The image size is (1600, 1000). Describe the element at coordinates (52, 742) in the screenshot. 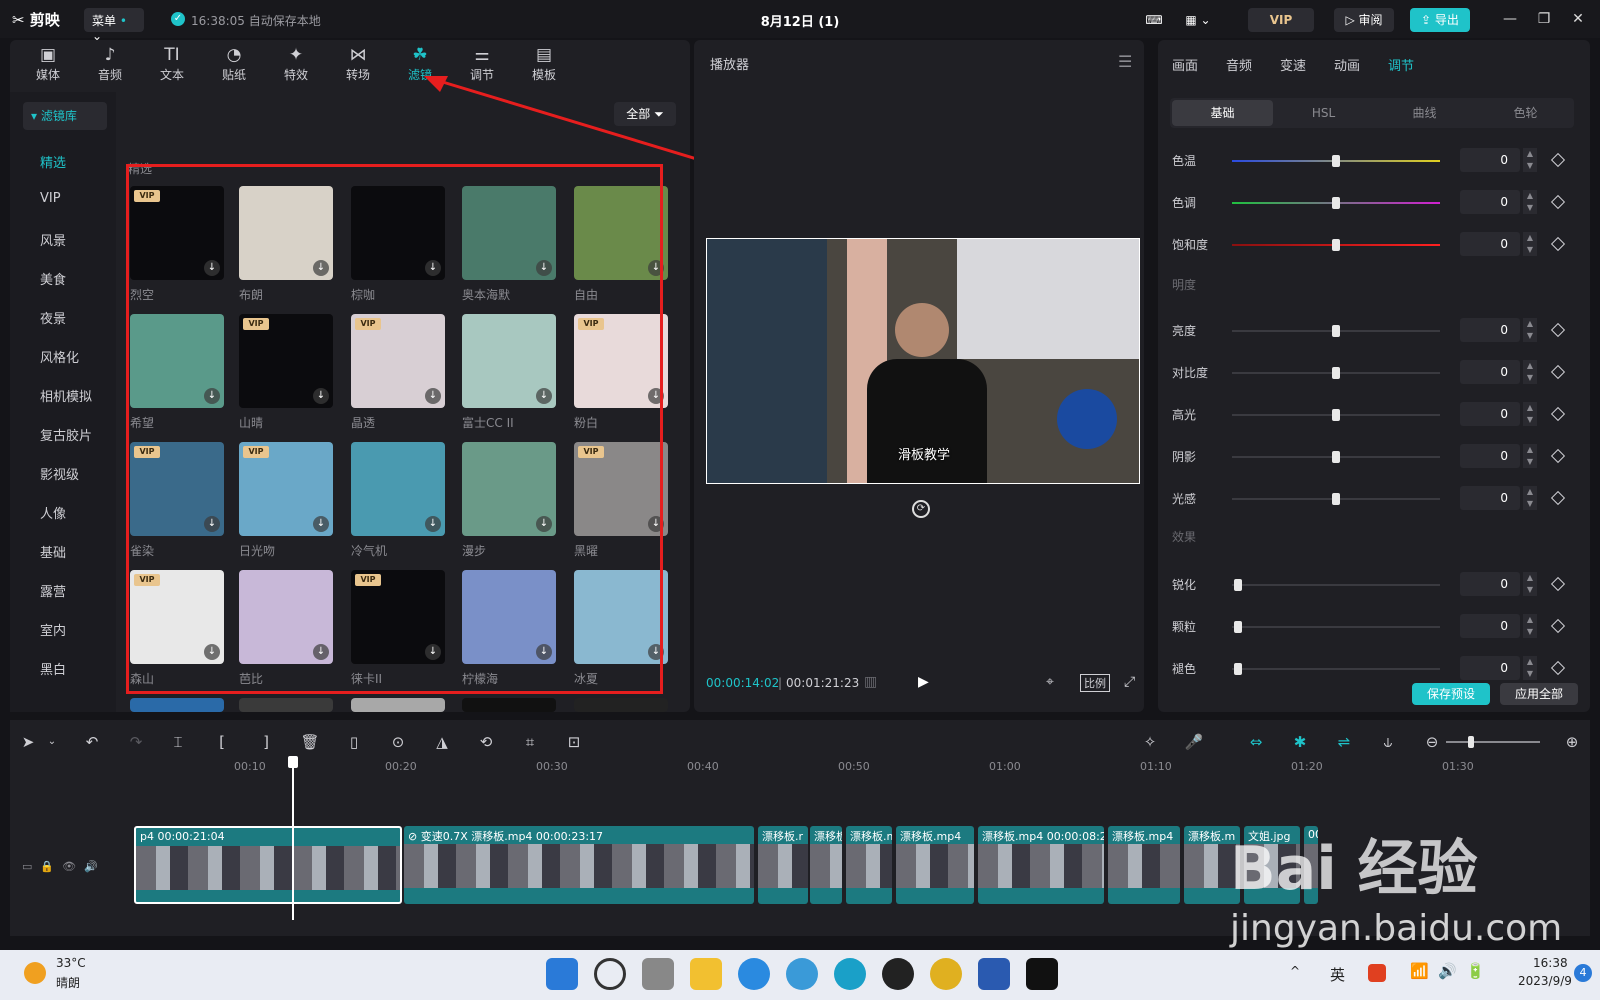

I see `chevron-down-icon: ⌄` at that location.